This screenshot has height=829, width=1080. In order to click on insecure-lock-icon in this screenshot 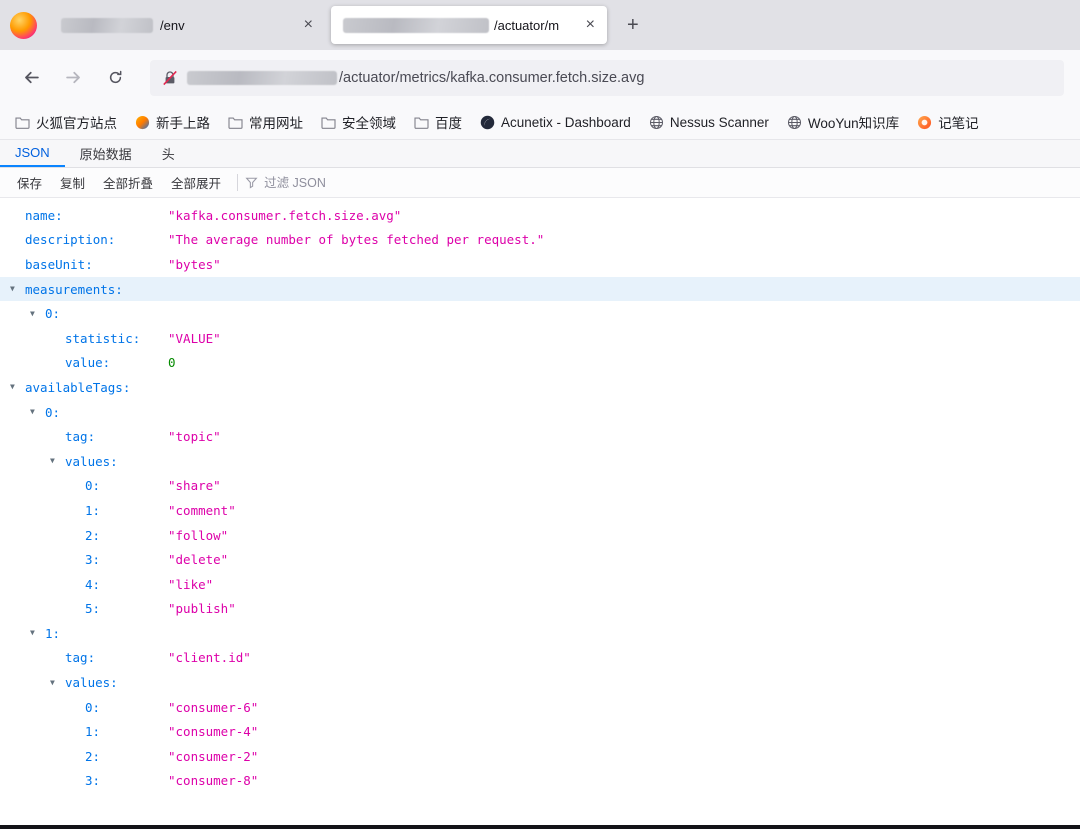, I will do `click(170, 78)`.